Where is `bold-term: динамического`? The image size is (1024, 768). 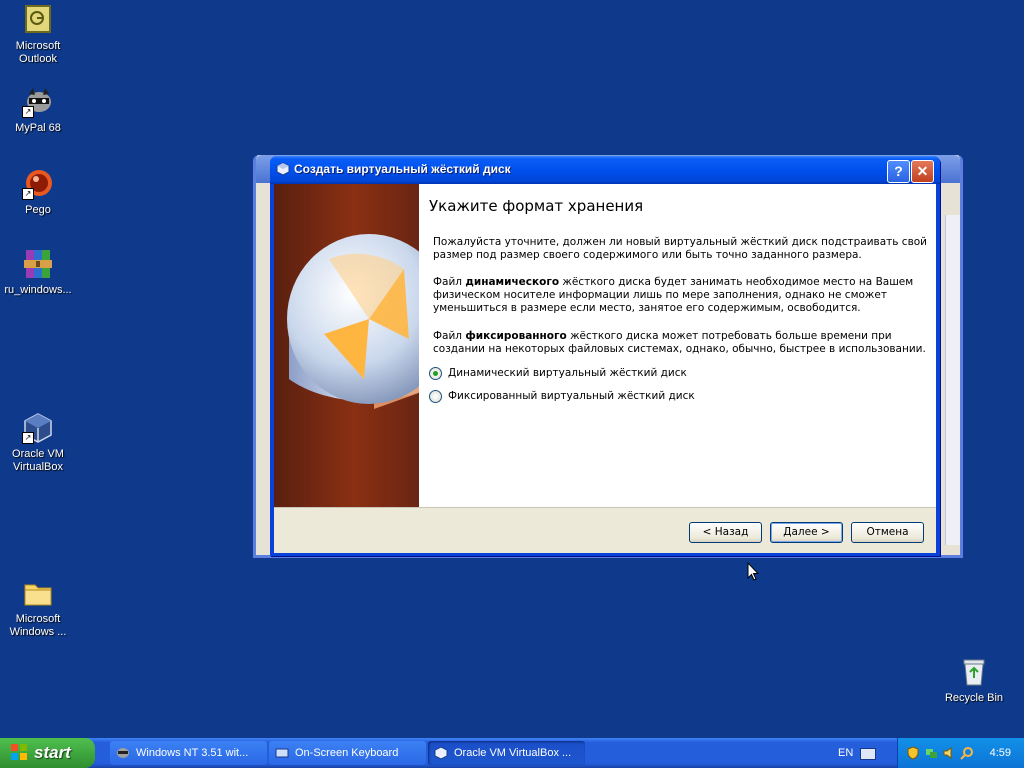
bold-term: динамического is located at coordinates (512, 282).